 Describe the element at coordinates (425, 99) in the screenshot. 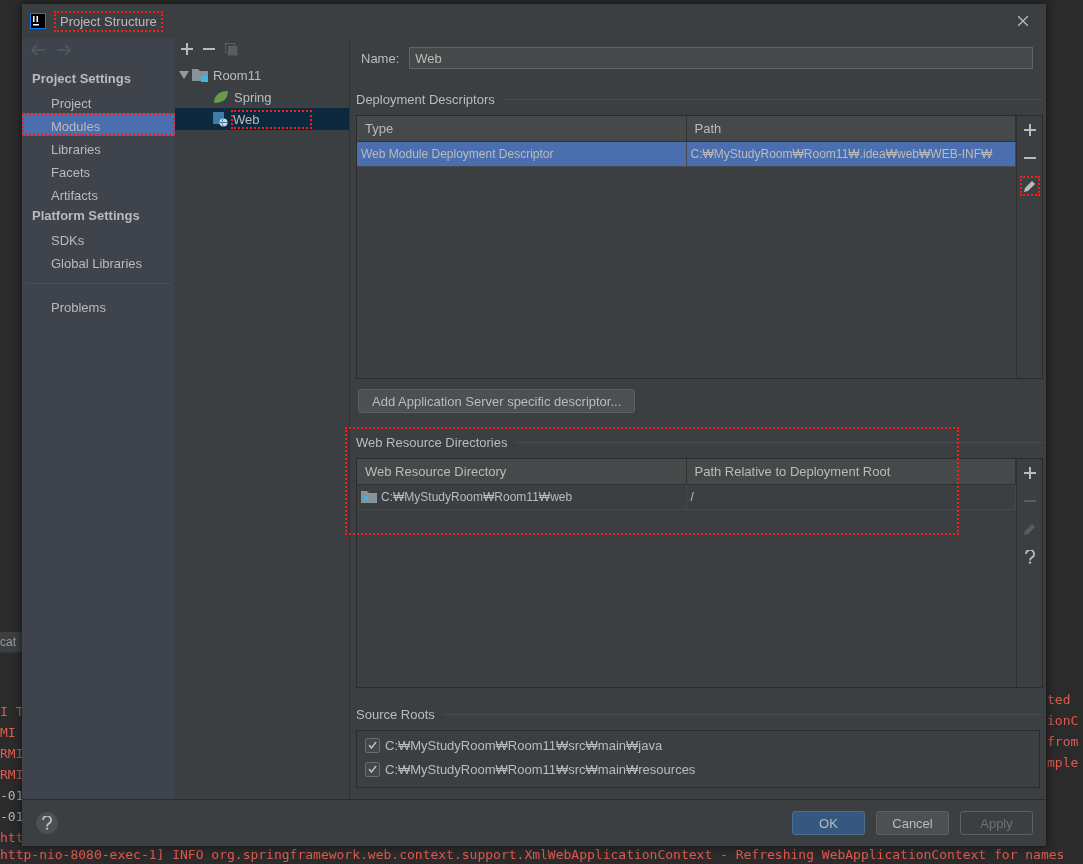

I see `section-title: Deployment Descriptors` at that location.